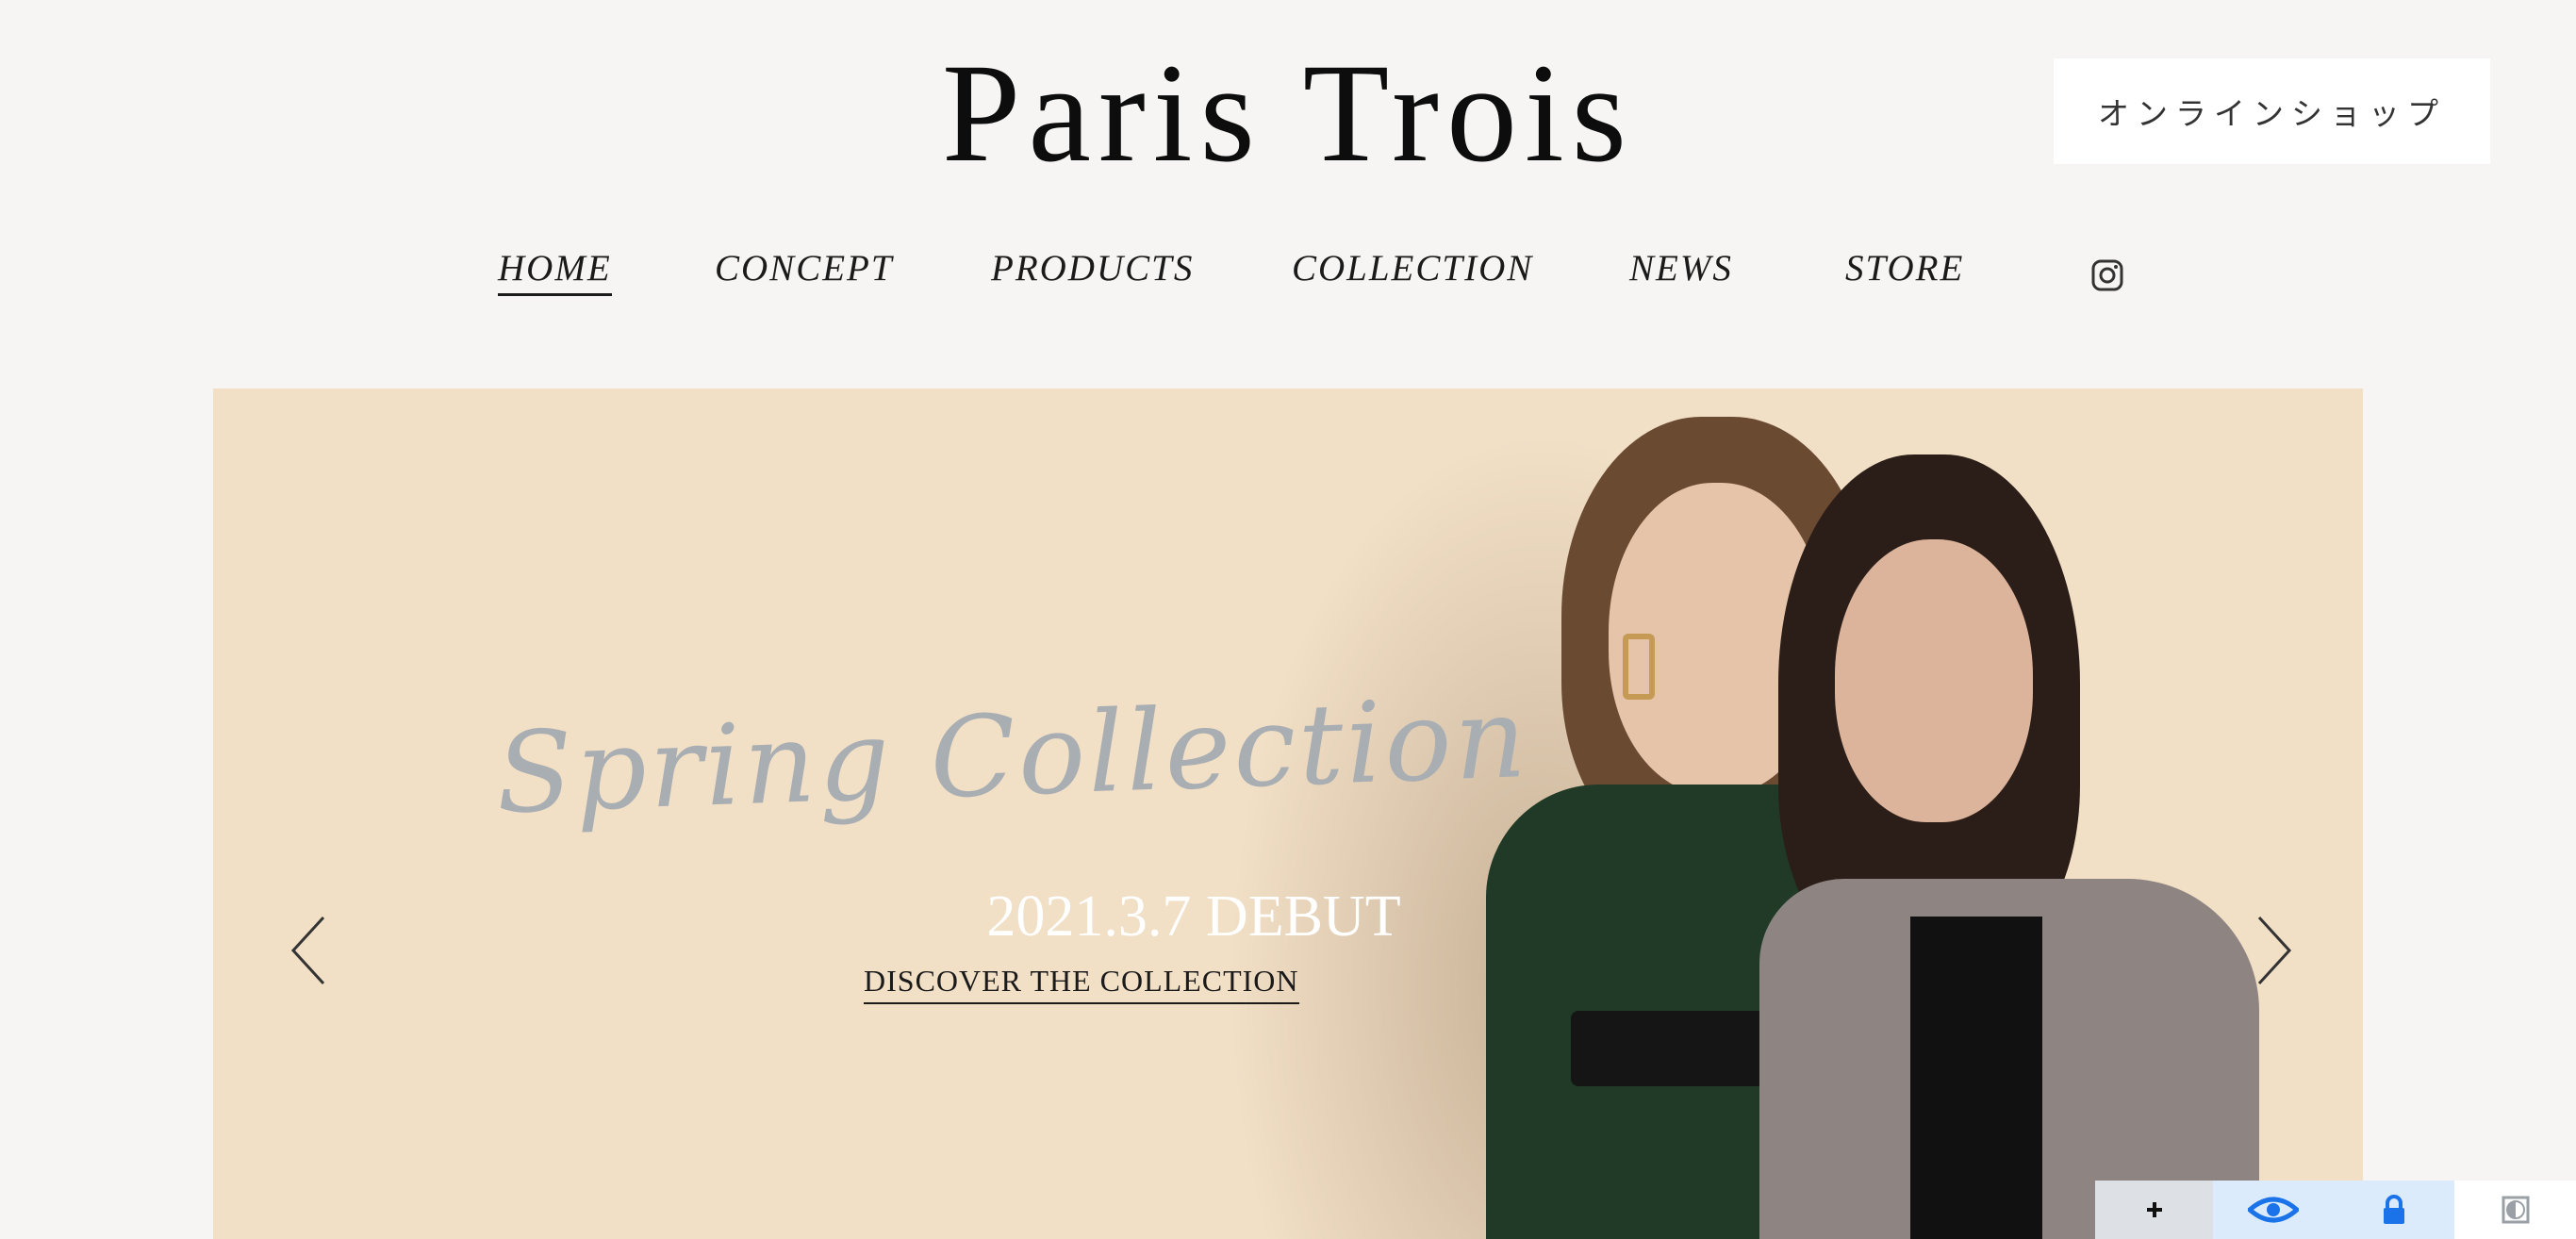  What do you see at coordinates (2273, 950) in the screenshot?
I see `chevron-right-icon` at bounding box center [2273, 950].